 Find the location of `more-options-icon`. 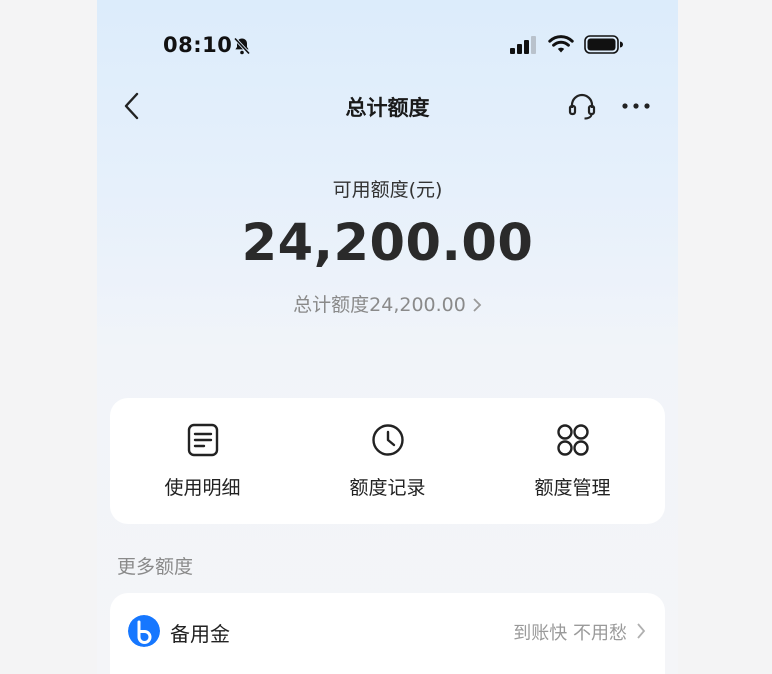

more-options-icon is located at coordinates (636, 106).